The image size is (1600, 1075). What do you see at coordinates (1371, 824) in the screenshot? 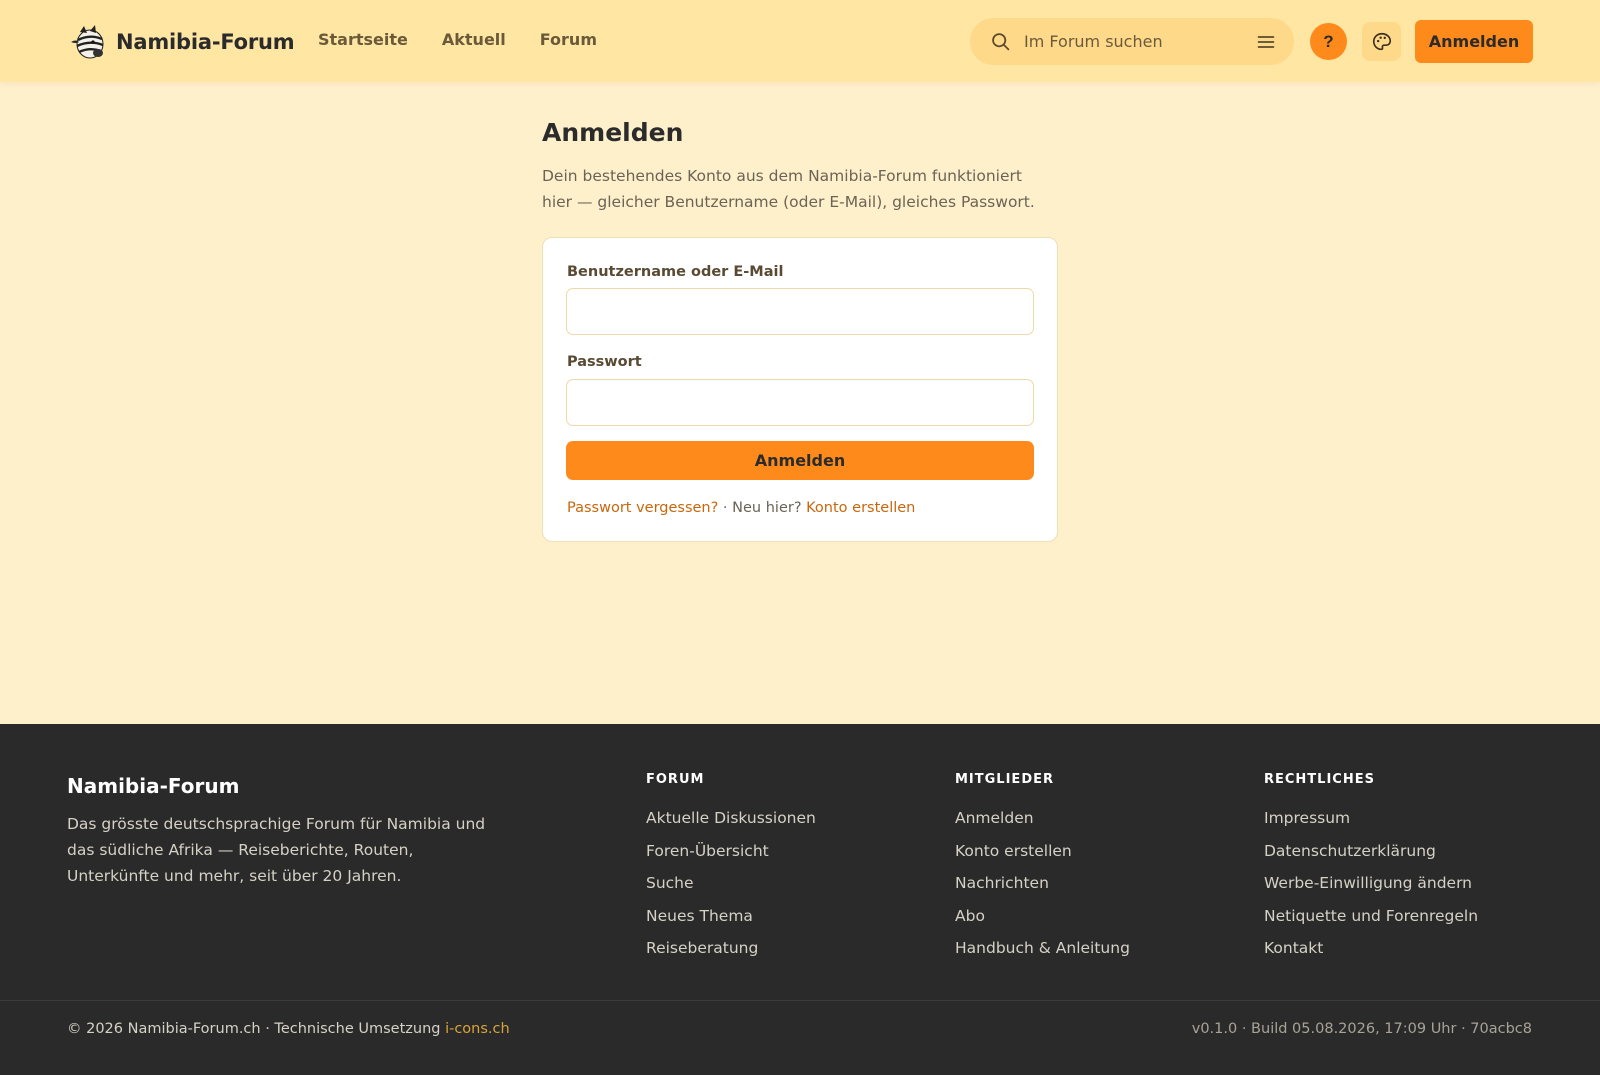
I see `footer-link: Impressum` at bounding box center [1371, 824].